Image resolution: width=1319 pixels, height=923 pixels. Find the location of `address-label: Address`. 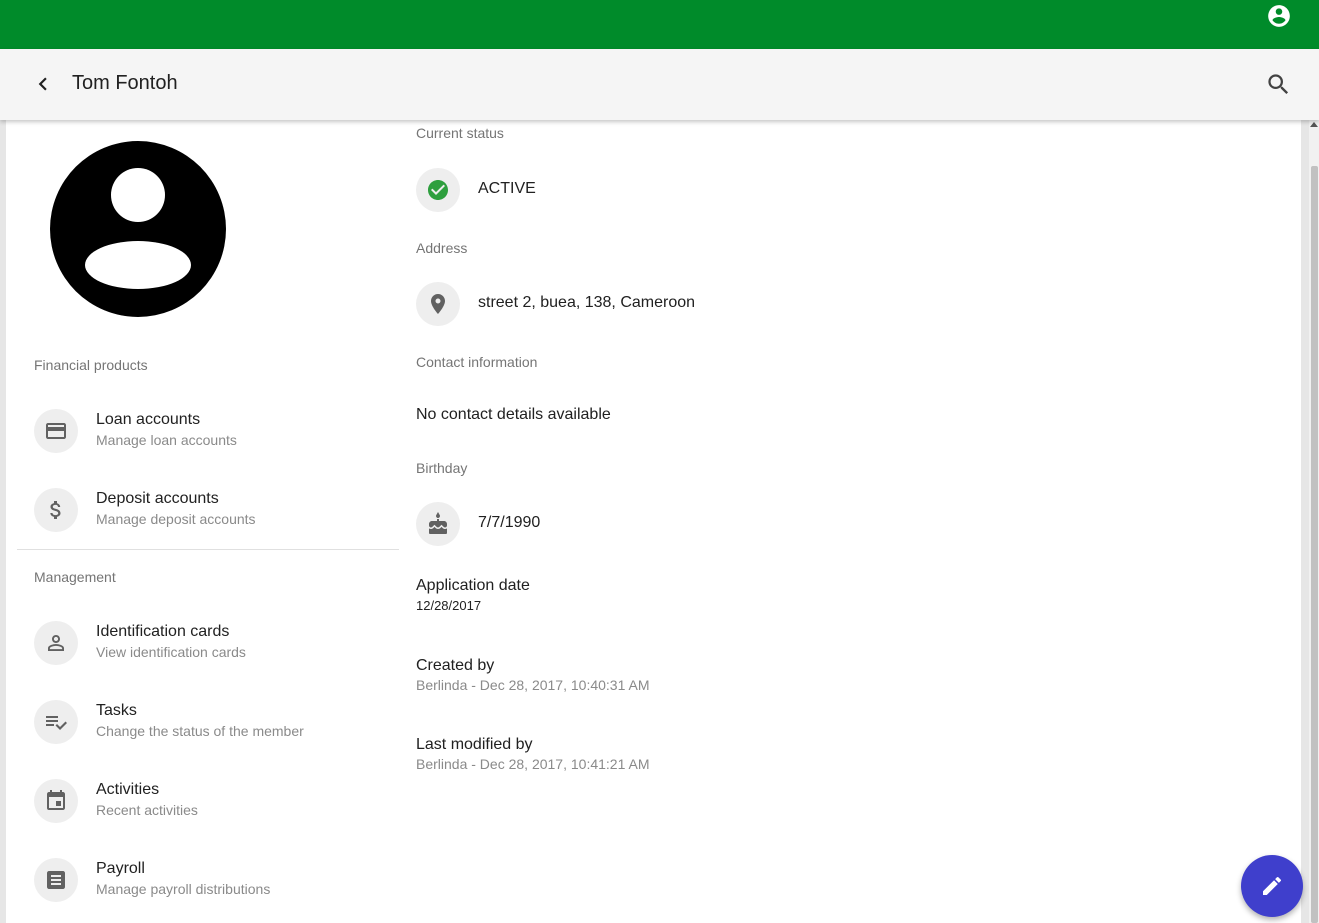

address-label: Address is located at coordinates (442, 248).